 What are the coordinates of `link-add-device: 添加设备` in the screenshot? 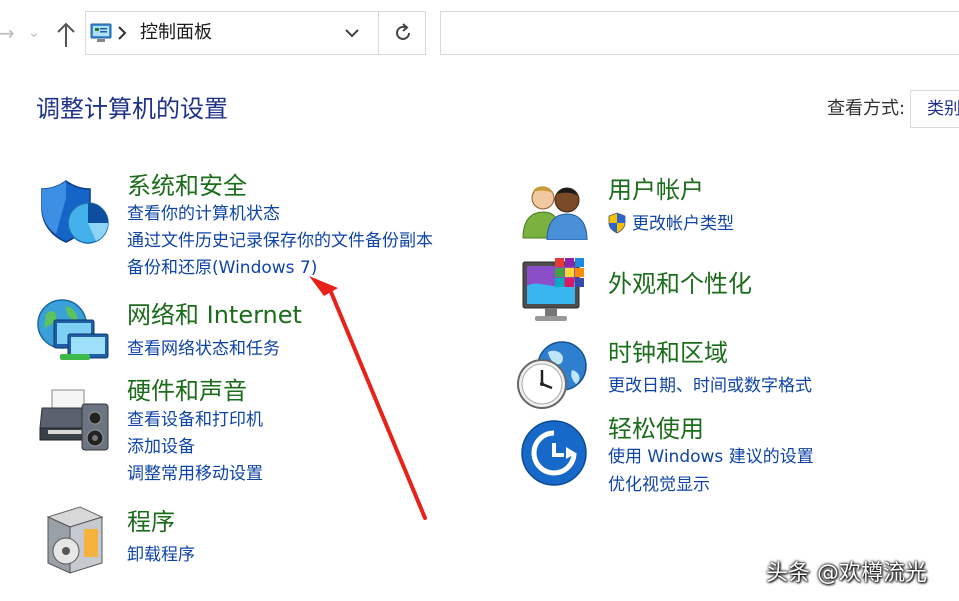 It's located at (161, 447).